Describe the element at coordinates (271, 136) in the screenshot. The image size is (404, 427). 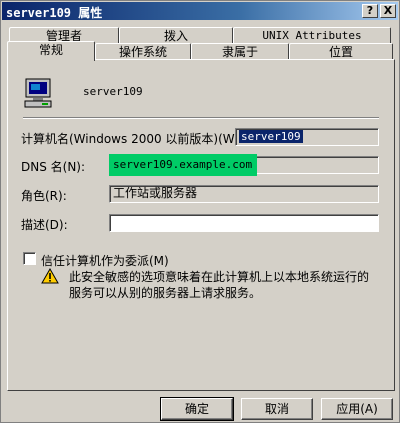
I see `netbios-value: server109` at that location.